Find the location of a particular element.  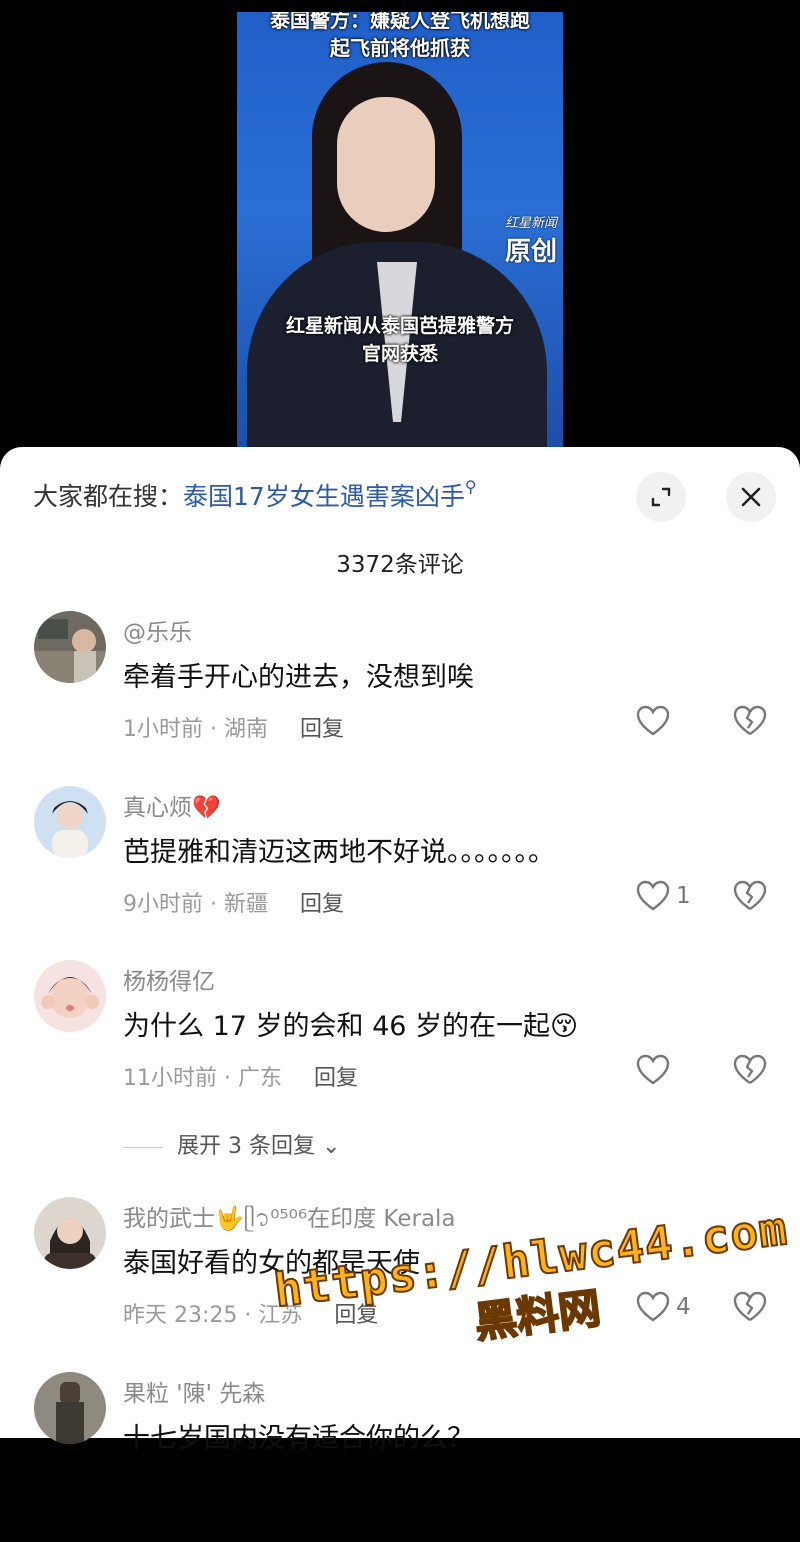

expand-replies-button: 展开 3 条回复 ⌄ is located at coordinates (231, 1144).